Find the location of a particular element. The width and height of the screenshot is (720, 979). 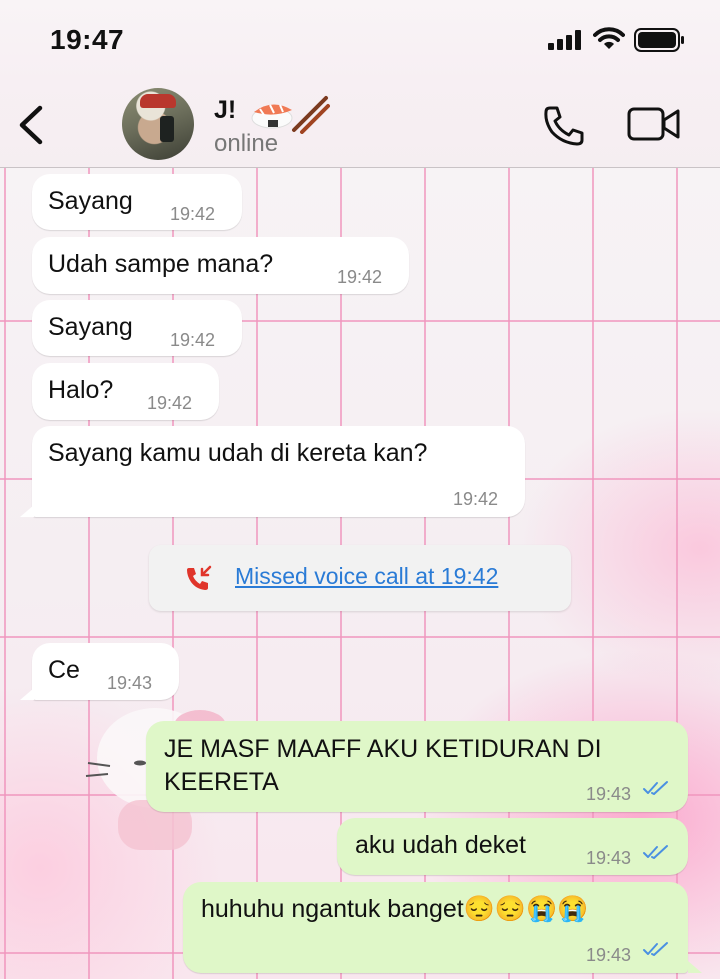

missed-call-link: Missed voice call at 19:42 is located at coordinates (366, 576).